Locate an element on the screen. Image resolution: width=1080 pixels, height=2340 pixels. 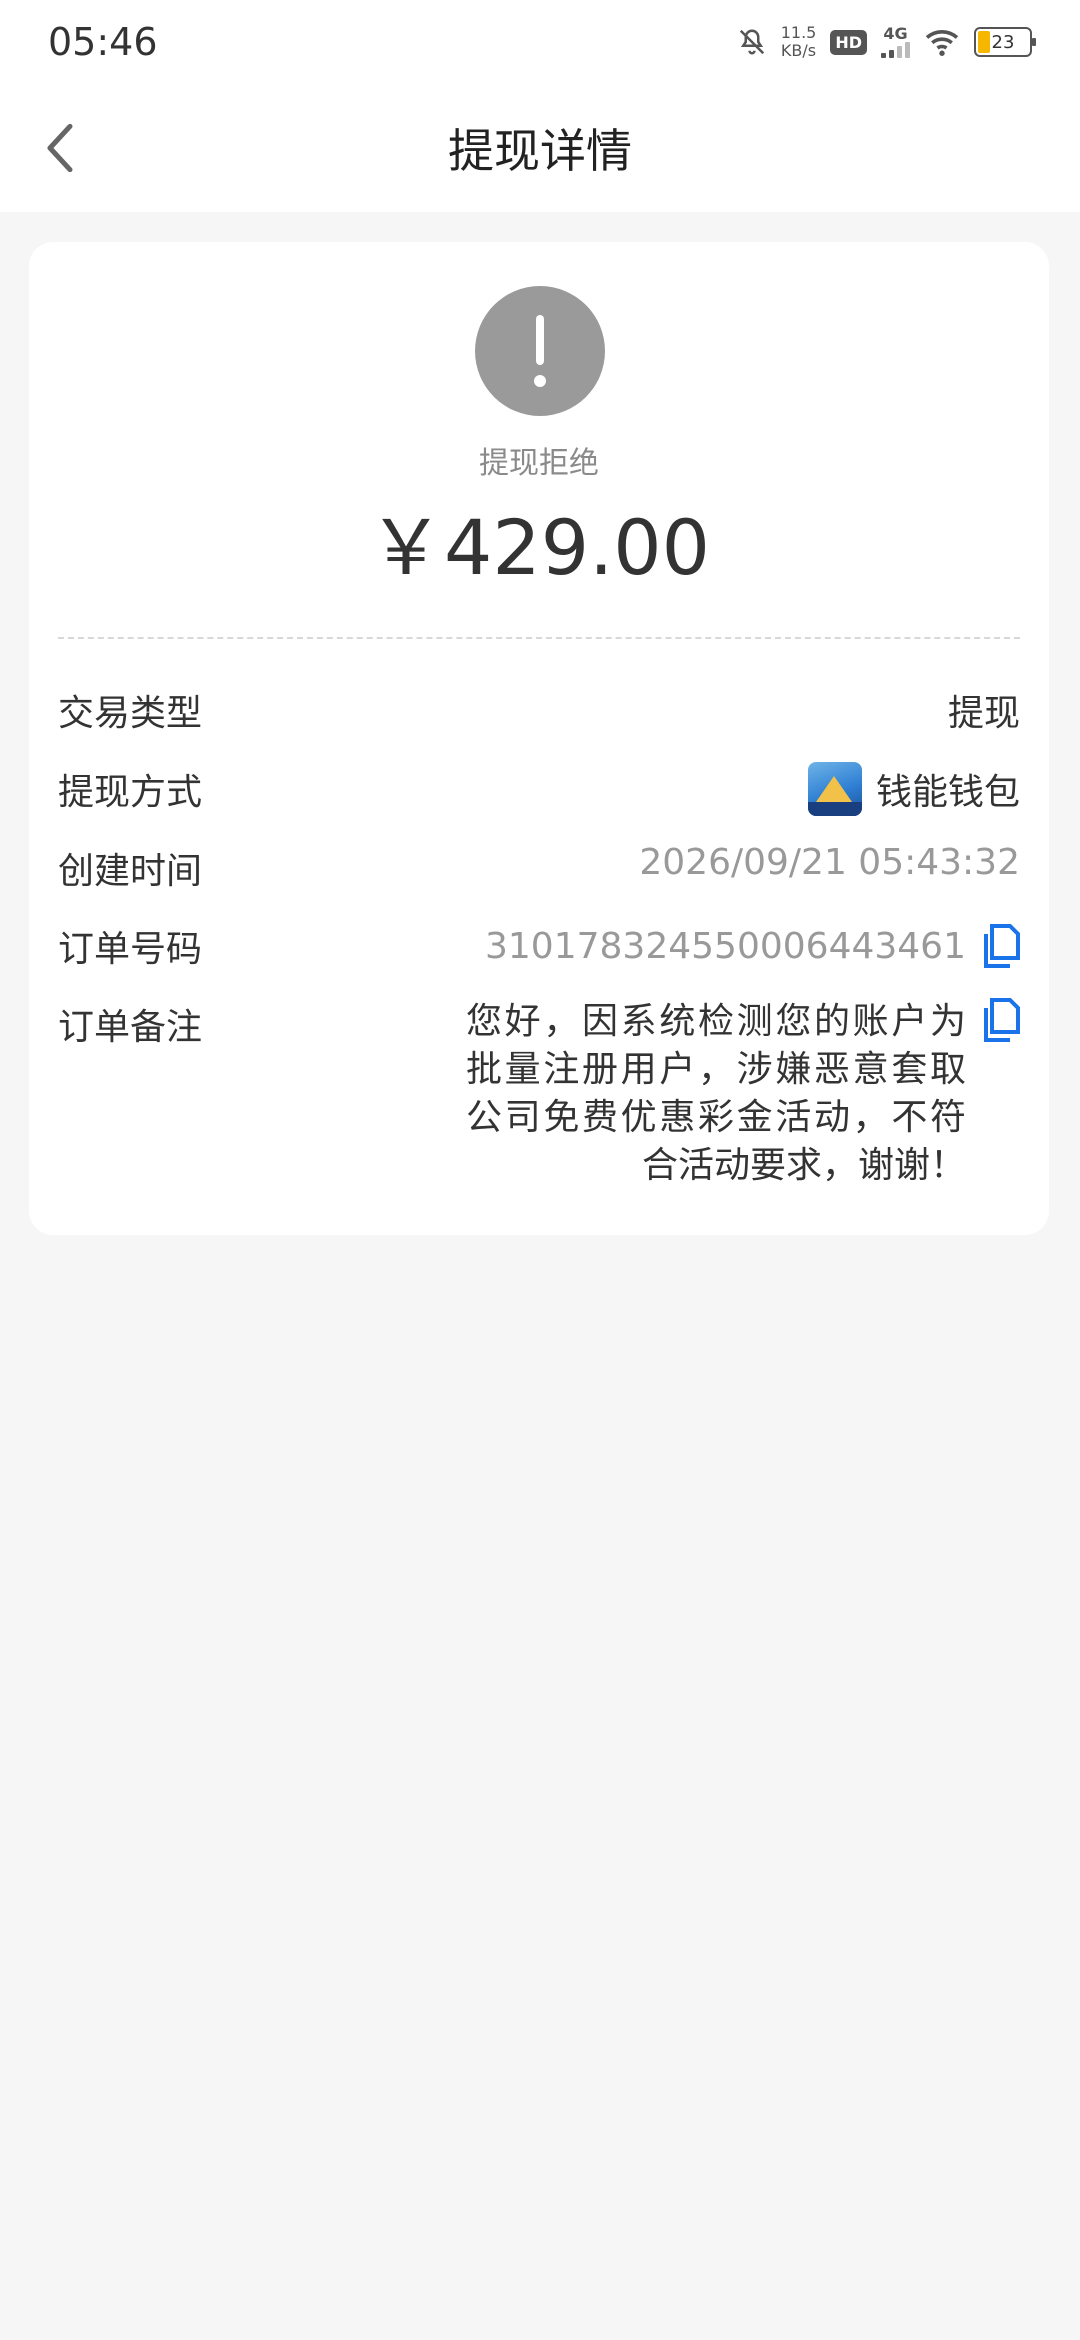
speed-value: 11.5 is located at coordinates (798, 32).